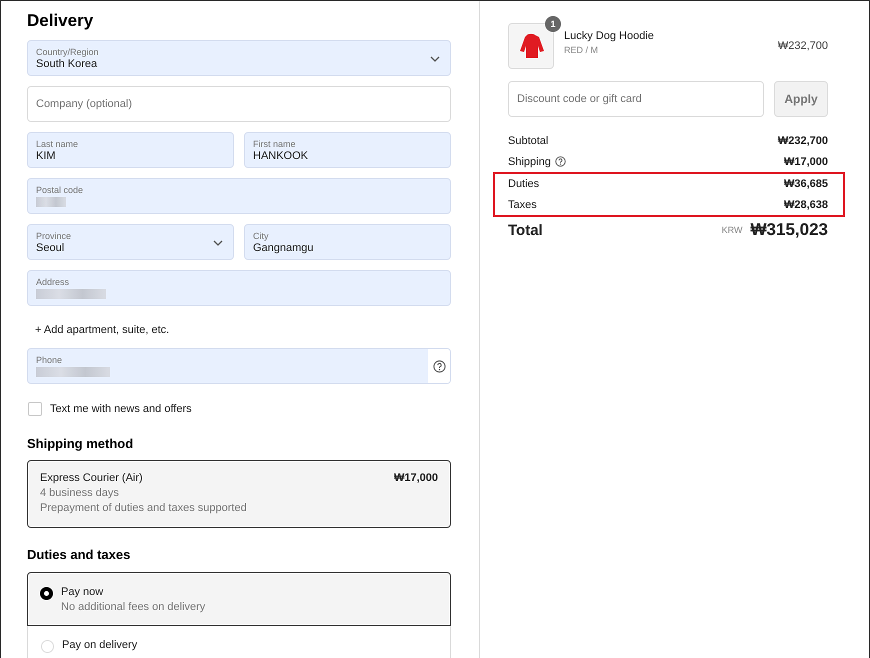 This screenshot has height=658, width=870. What do you see at coordinates (130, 242) in the screenshot?
I see `select-field: Province Seoul` at bounding box center [130, 242].